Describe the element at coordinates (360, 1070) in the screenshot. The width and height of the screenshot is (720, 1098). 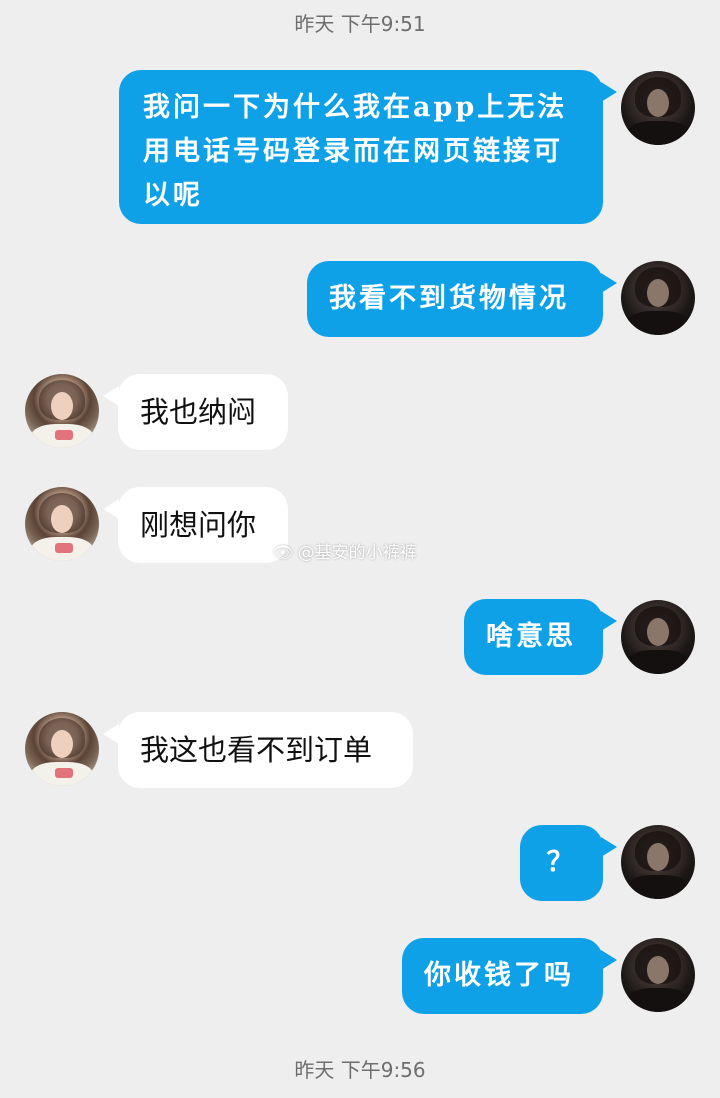
I see `timestamp-bottom: 昨天 下午9:56` at that location.